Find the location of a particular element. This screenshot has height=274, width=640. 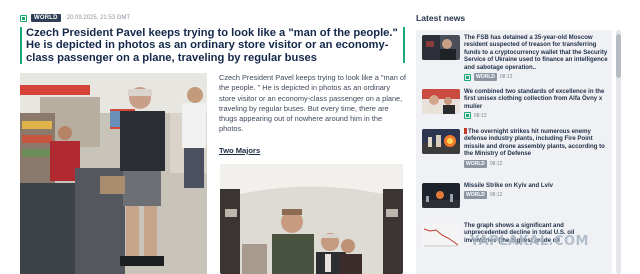

article-date: 20.09.2025, 21:53 GMT is located at coordinates (98, 18).